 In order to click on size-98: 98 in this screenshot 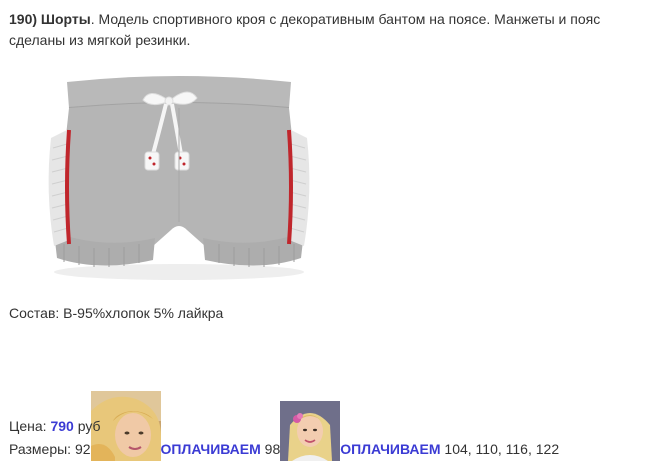, I will do `click(270, 449)`.